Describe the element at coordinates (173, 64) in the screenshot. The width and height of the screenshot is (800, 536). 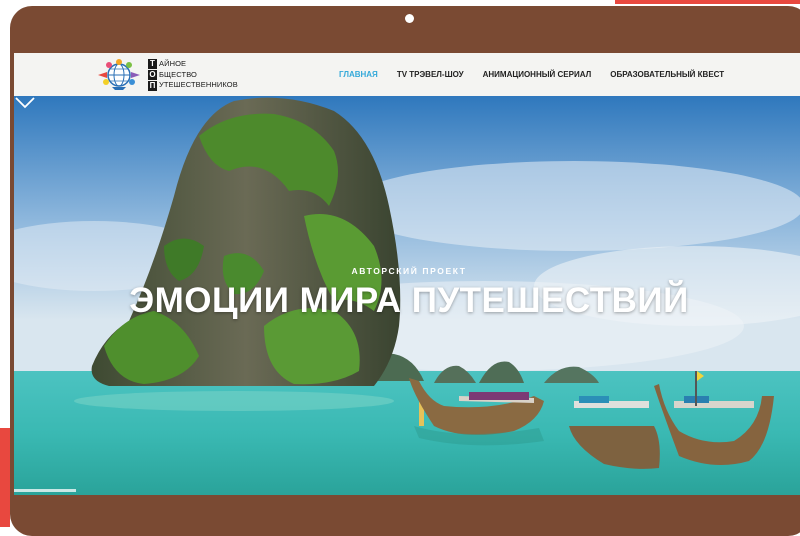
I see `logo-word: АЙНОЕ` at that location.